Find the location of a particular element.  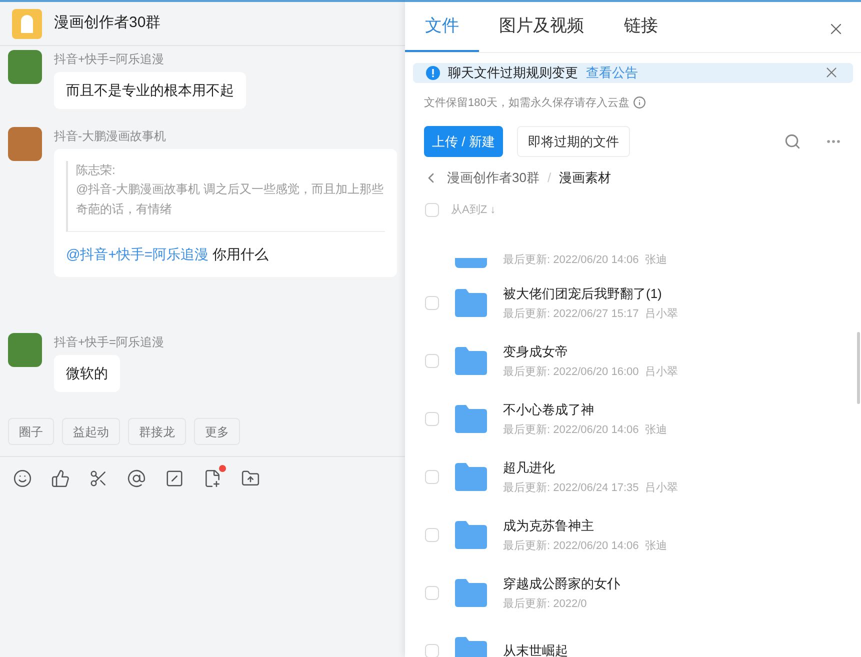

quick-action-button: 群接龙 is located at coordinates (157, 431).